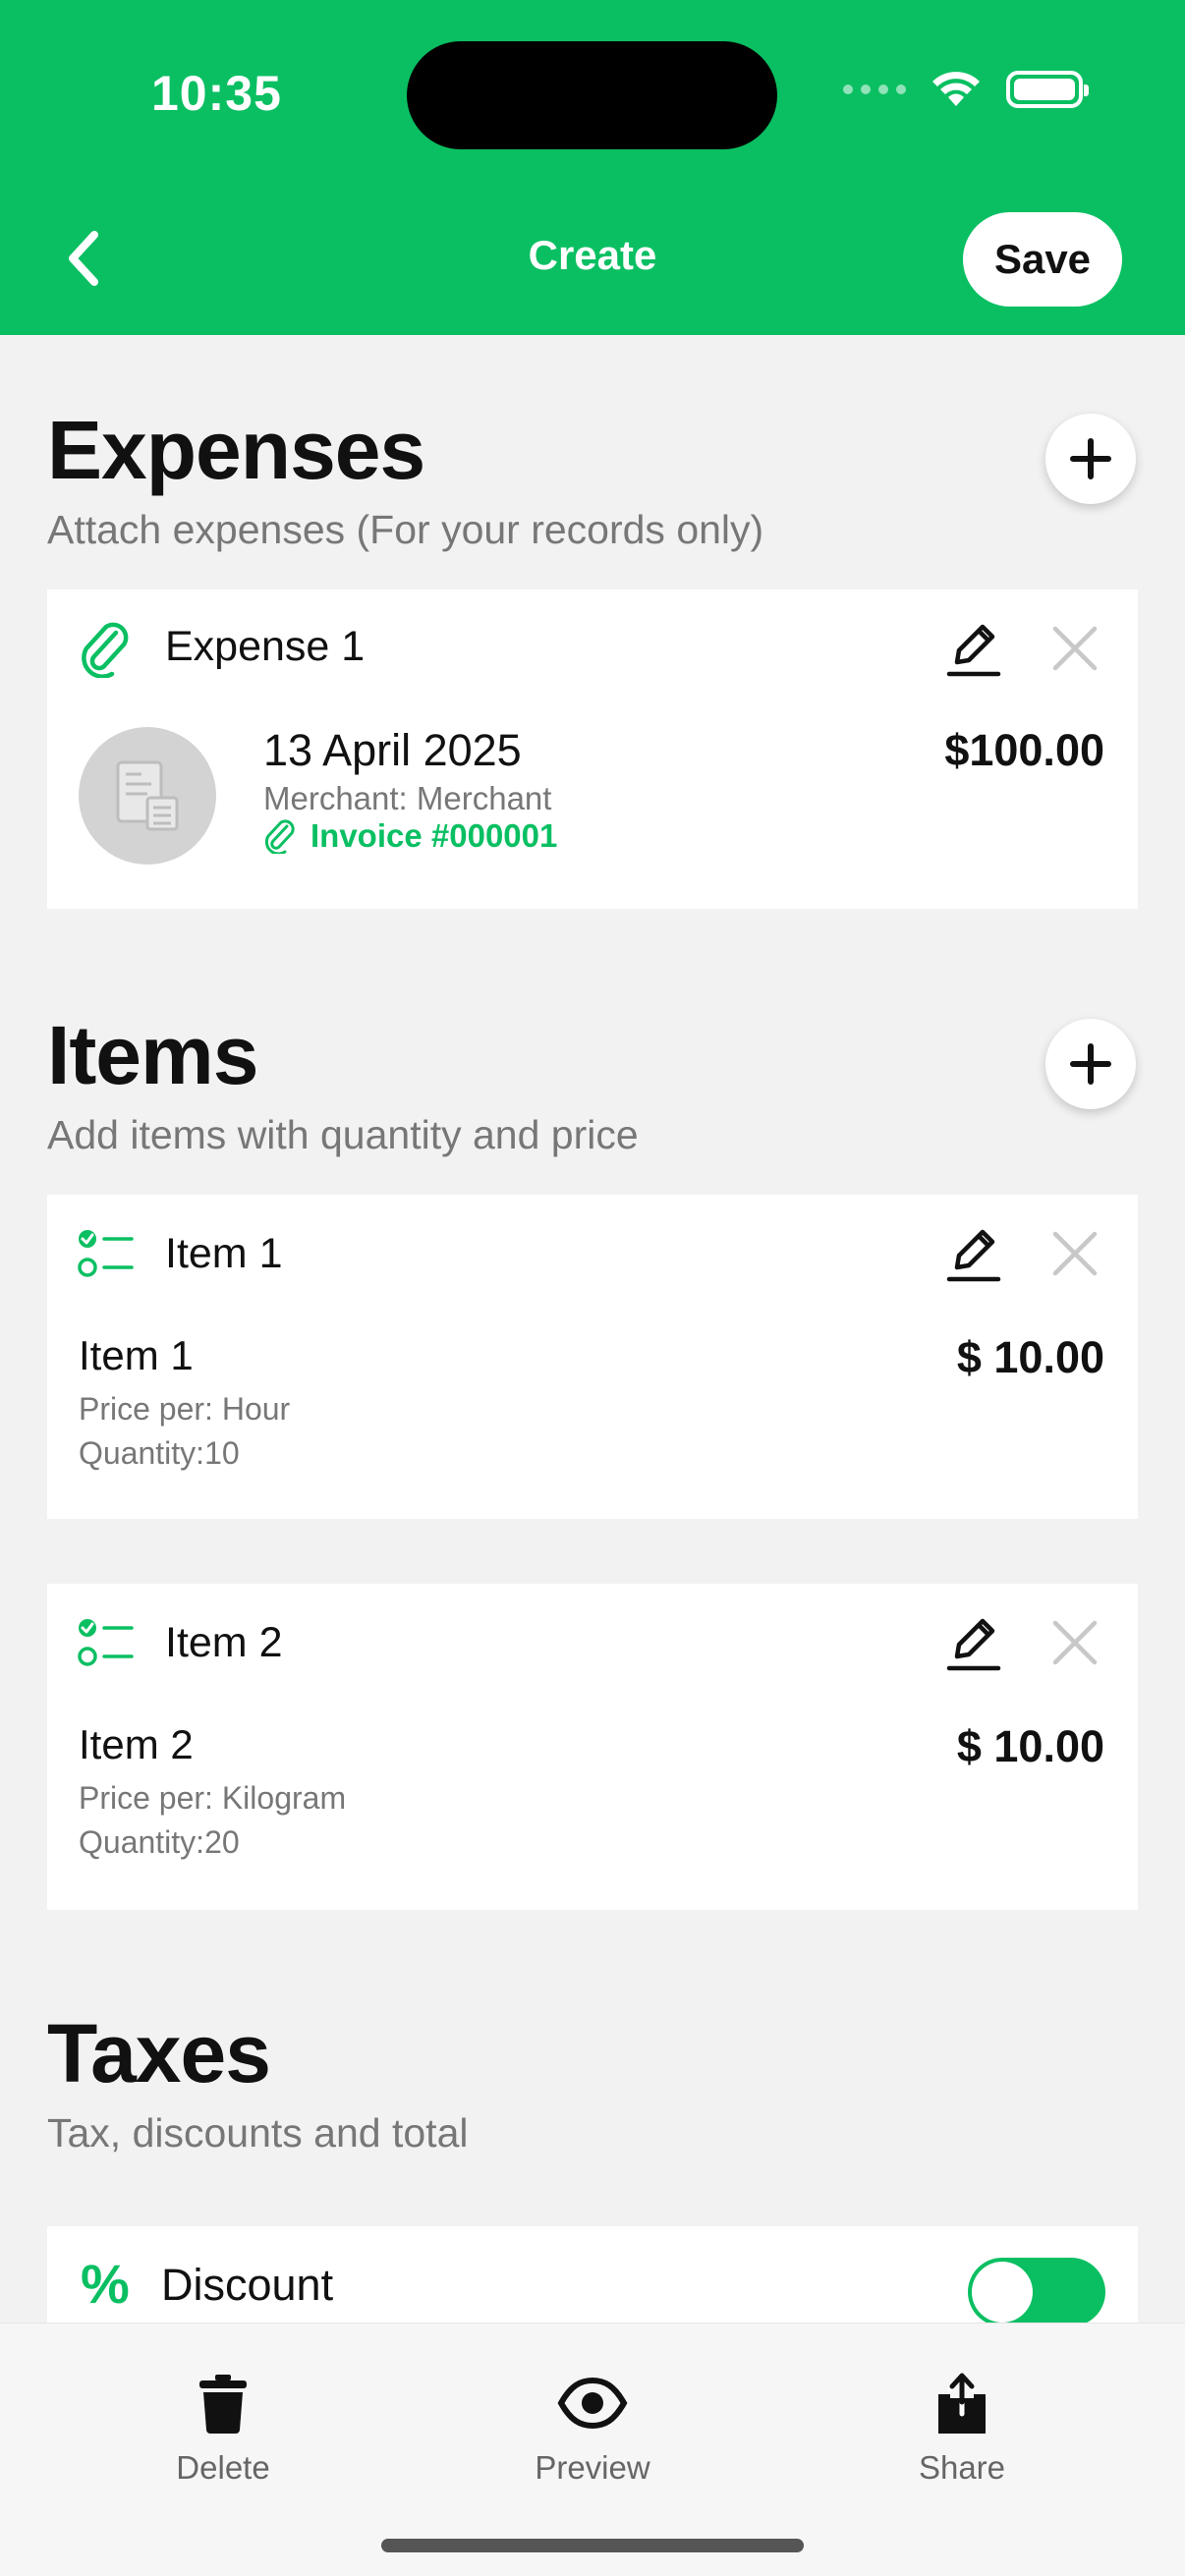 The width and height of the screenshot is (1185, 2576). I want to click on share-icon, so click(962, 2403).